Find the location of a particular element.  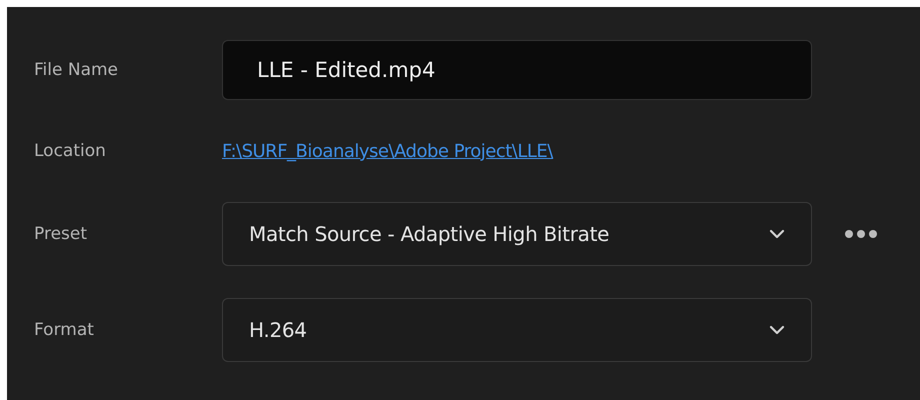

file-name-field: LLE - Edited.mp4 is located at coordinates (517, 70).